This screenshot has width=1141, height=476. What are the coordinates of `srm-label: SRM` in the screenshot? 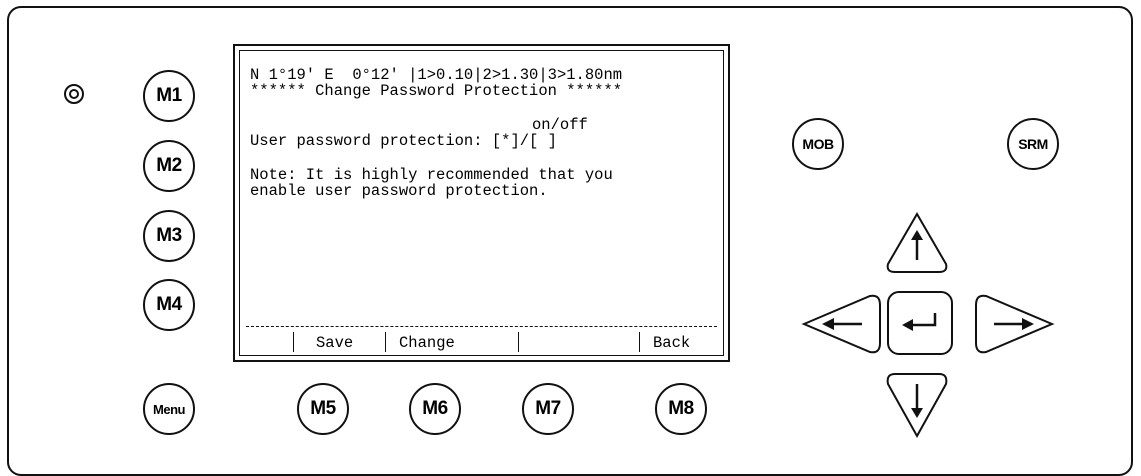 It's located at (1033, 144).